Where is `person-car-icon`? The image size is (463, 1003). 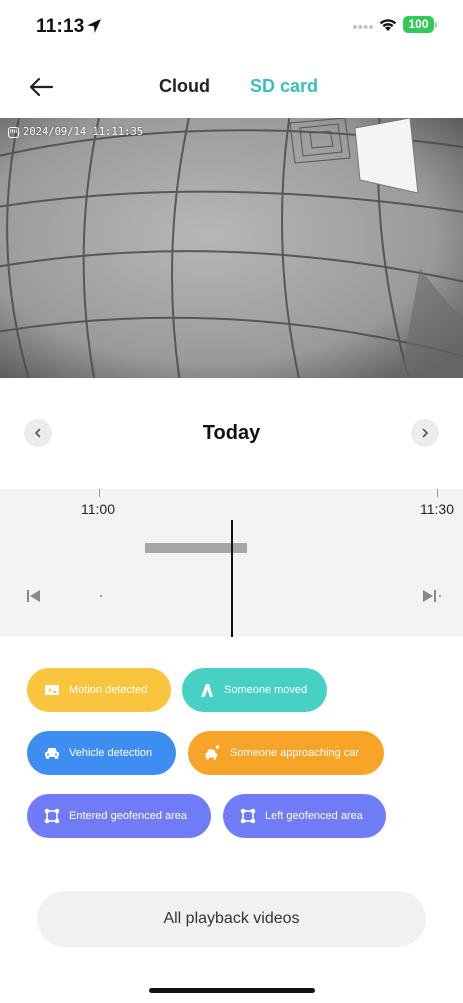
person-car-icon is located at coordinates (212, 752).